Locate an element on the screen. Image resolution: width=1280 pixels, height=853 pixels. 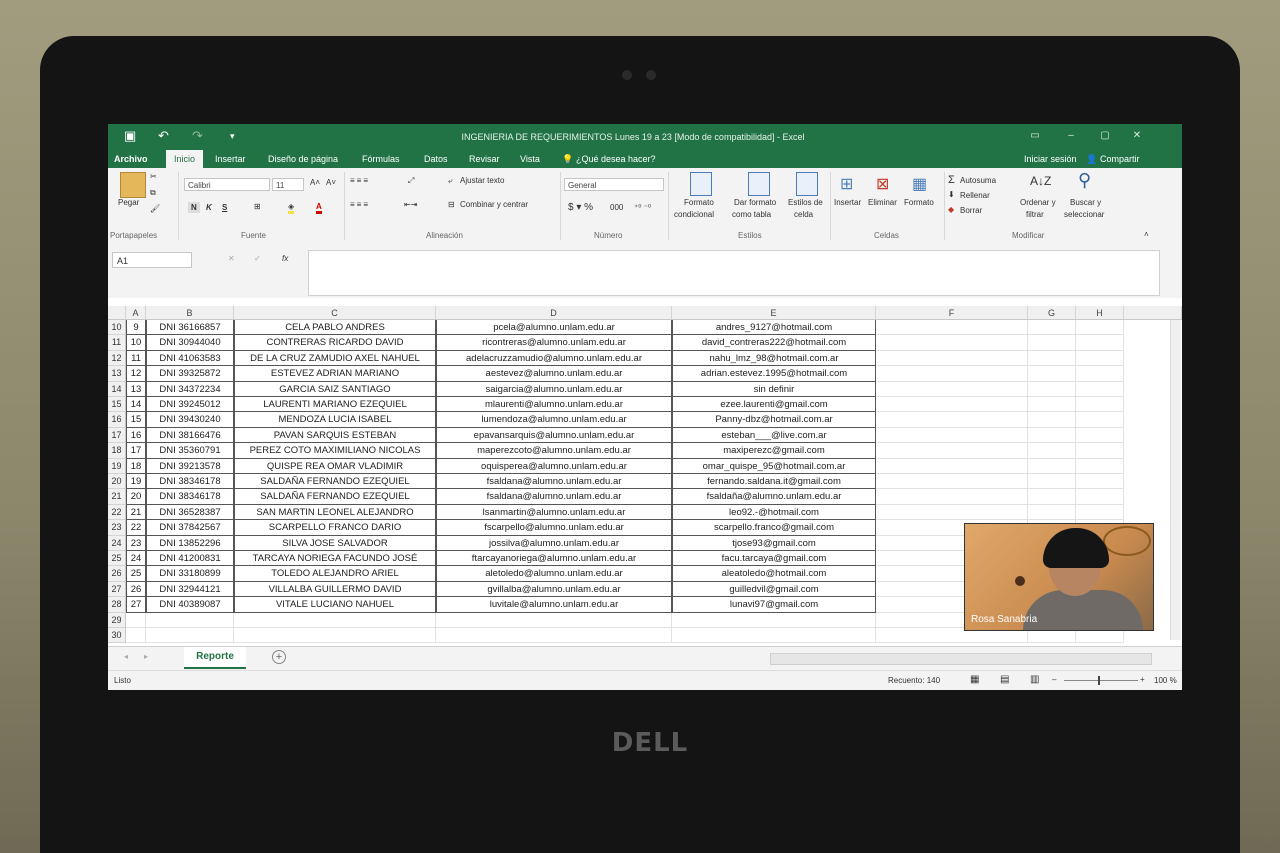
cell-b: DNI 37842567 is located at coordinates (190, 528).